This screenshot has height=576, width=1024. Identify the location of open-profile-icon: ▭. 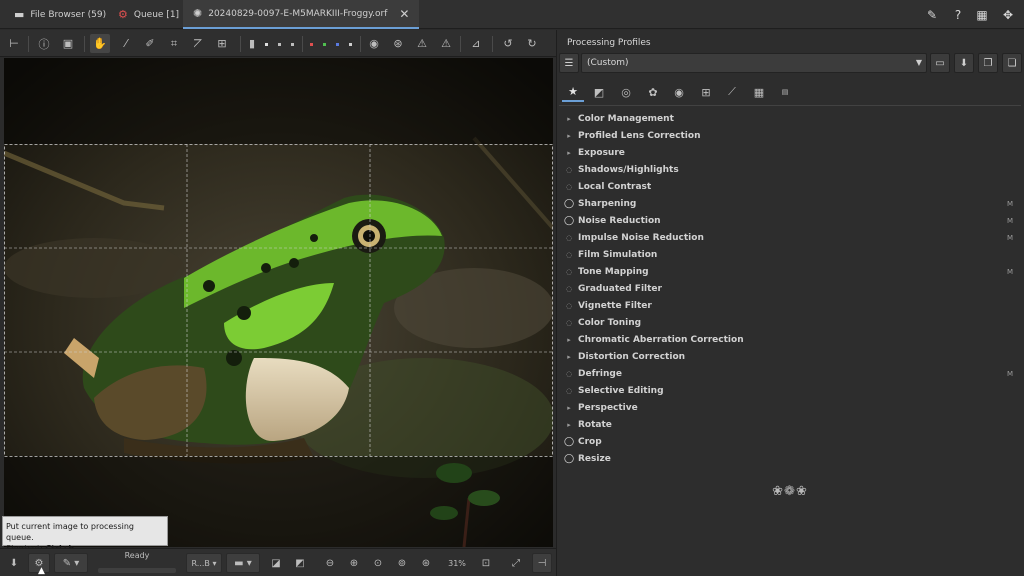
(940, 63).